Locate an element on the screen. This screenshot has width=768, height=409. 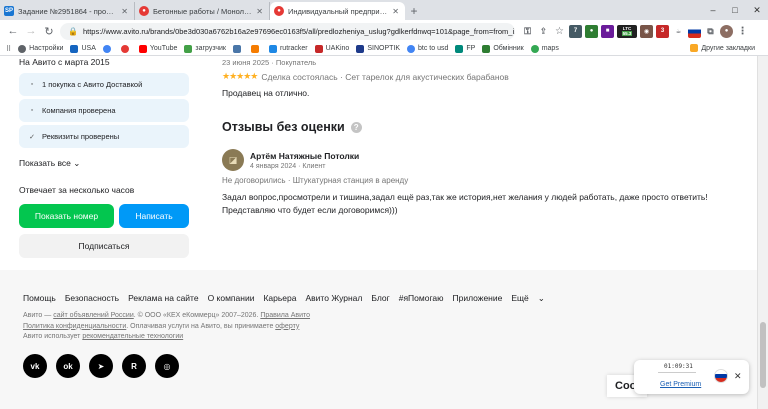
odnoklassniki-icon: ok is located at coordinates (68, 366).